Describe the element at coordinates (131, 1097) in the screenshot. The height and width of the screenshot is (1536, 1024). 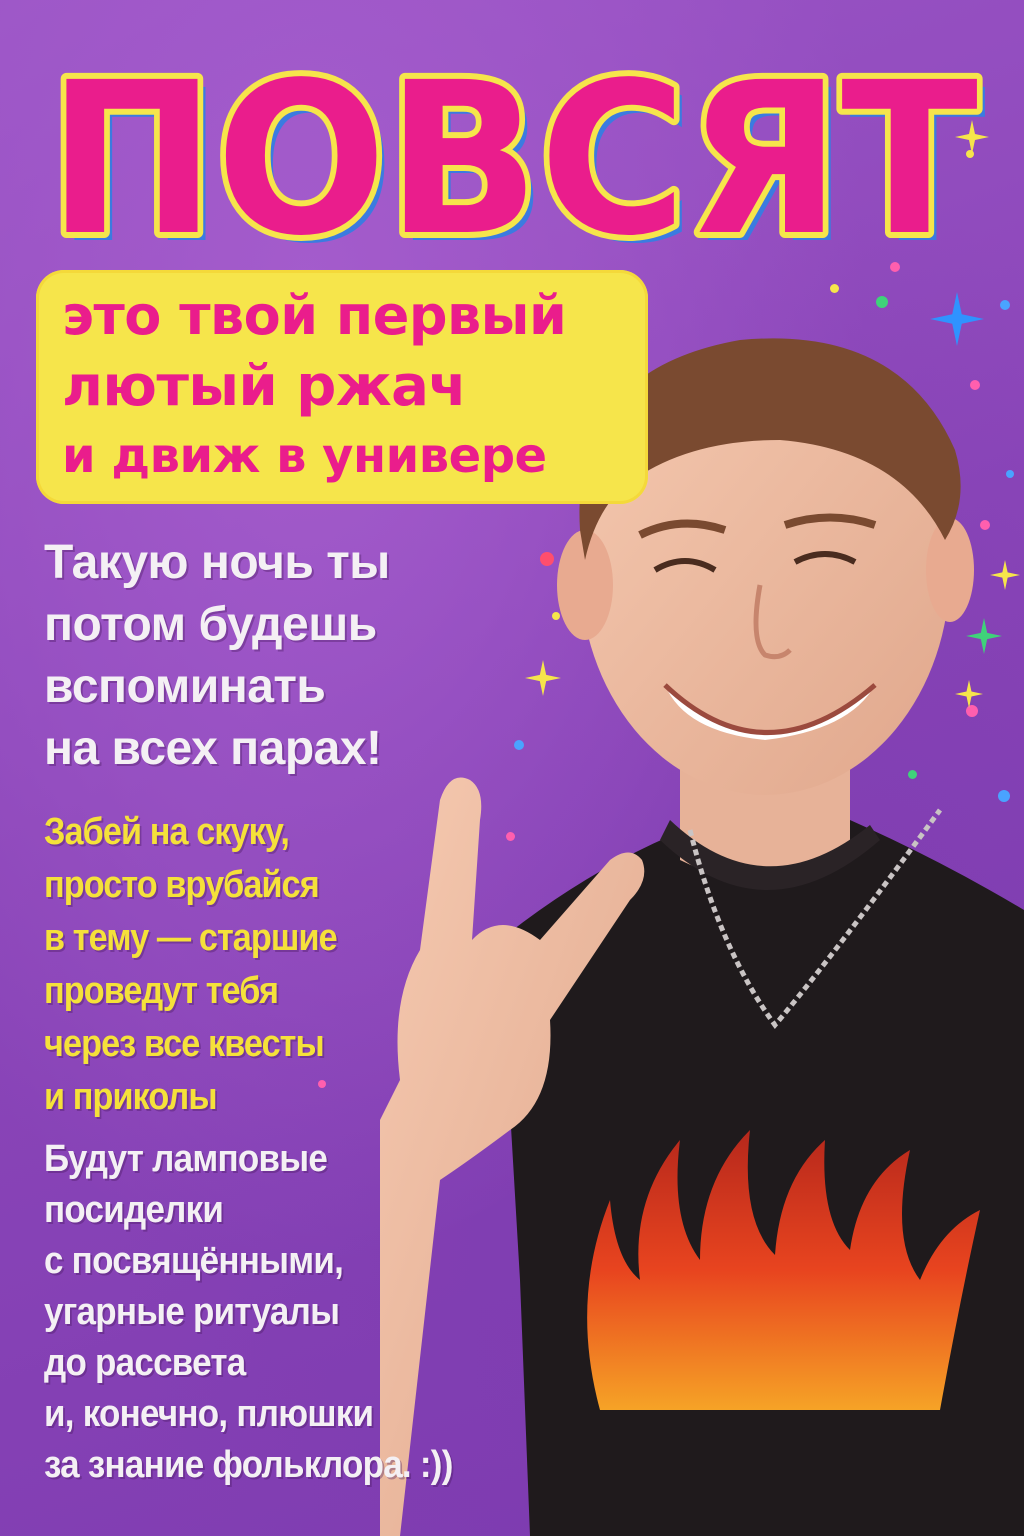
I see `middle-line: и приколы` at that location.